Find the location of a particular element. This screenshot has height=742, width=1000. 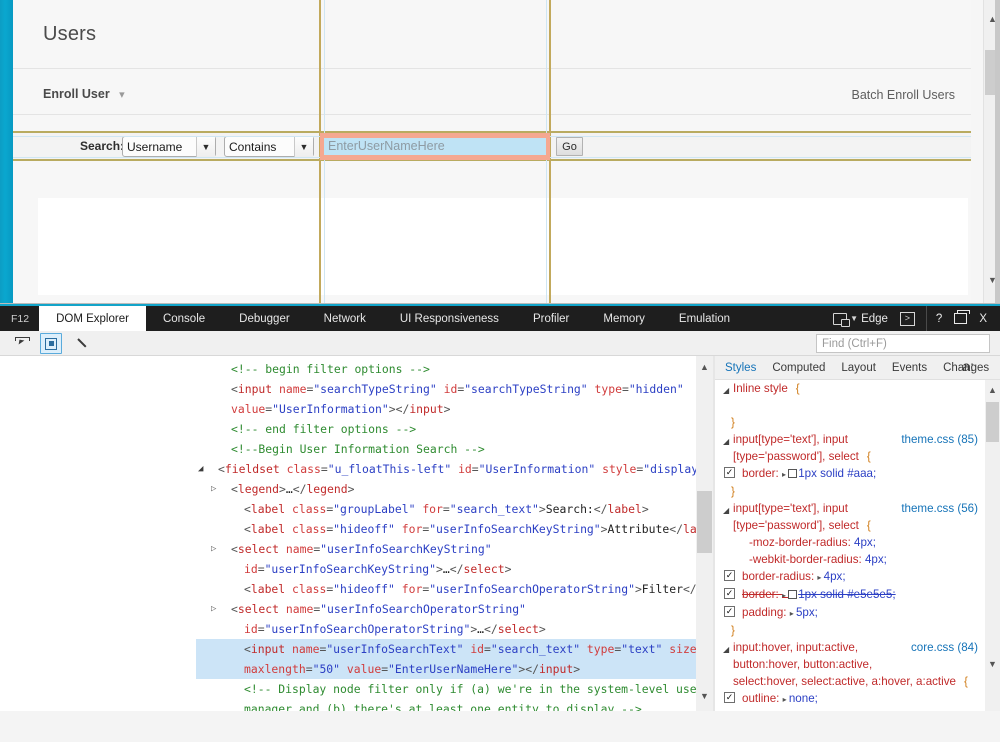

style-rule-selector: ◢ input[type='text'], input theme.css (85) is located at coordinates (861, 439).